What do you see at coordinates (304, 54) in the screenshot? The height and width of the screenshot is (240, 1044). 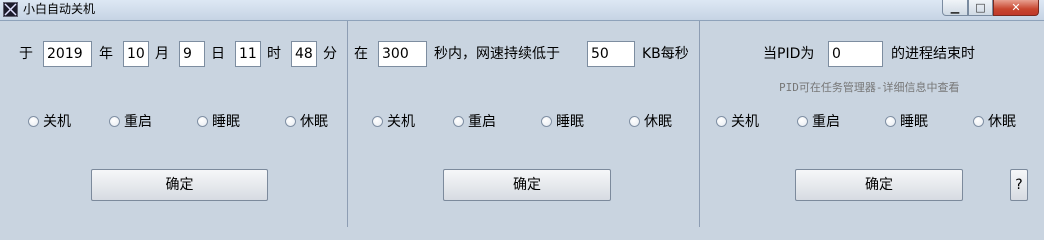 I see `minute-input` at bounding box center [304, 54].